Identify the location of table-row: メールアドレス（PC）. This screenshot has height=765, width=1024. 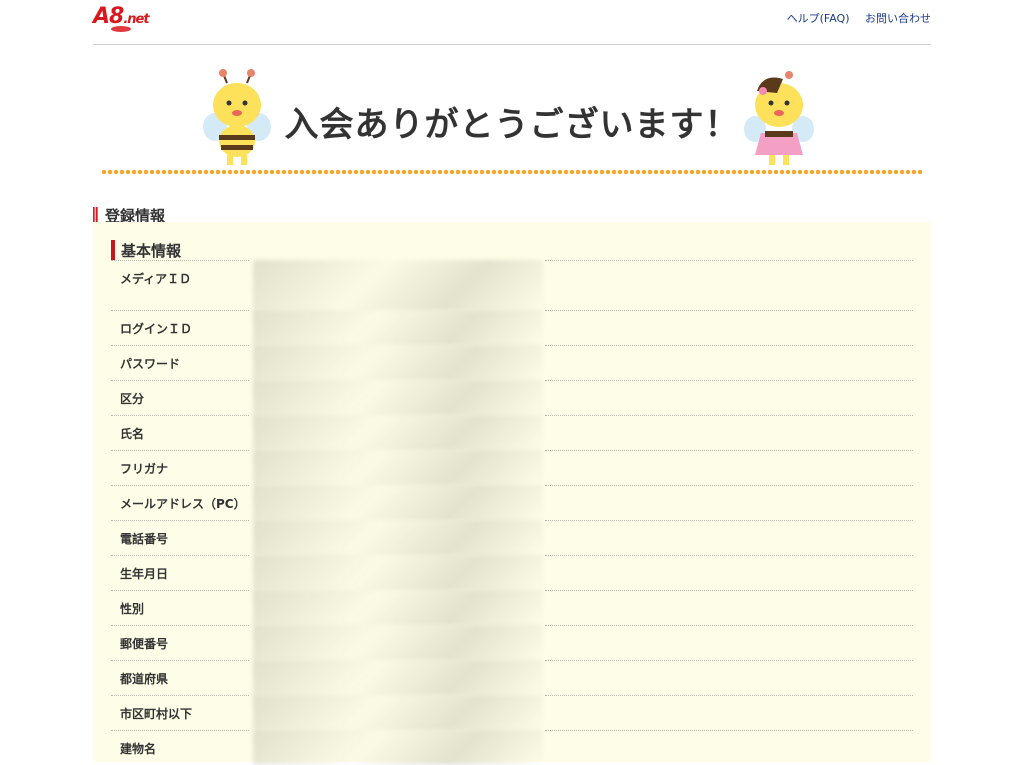
(512, 502).